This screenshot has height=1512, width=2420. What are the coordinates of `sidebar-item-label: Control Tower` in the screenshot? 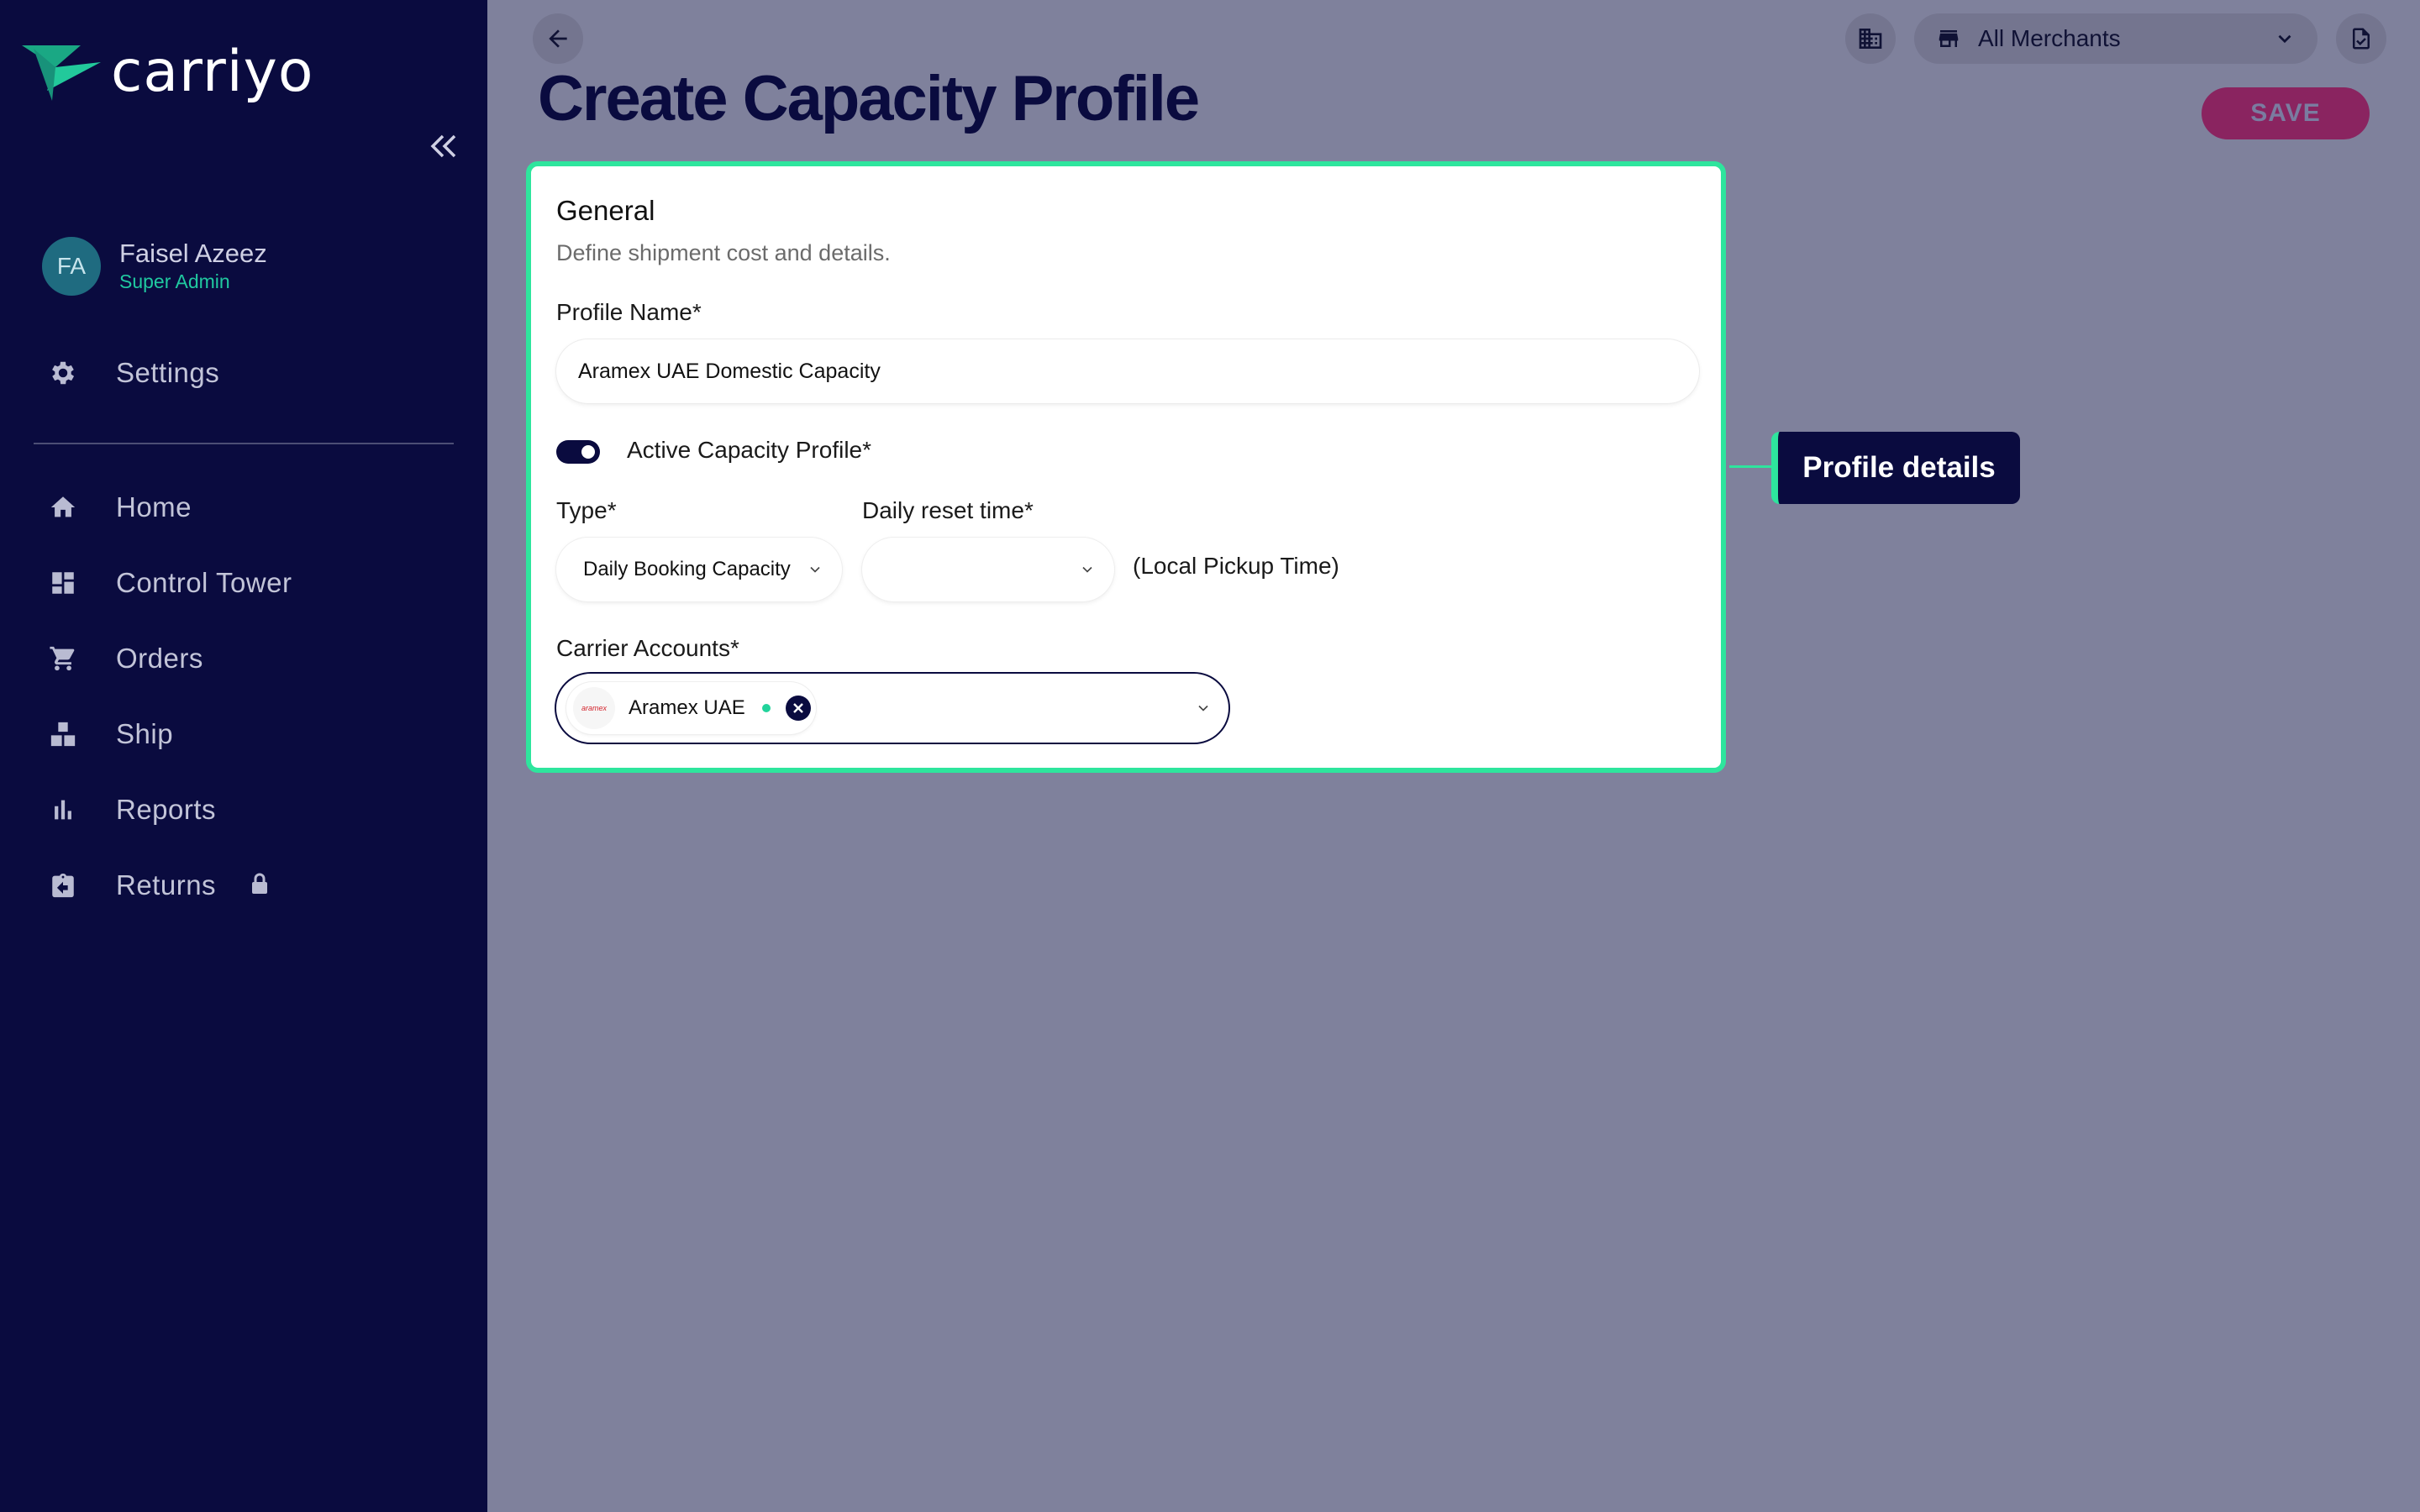 It's located at (204, 582).